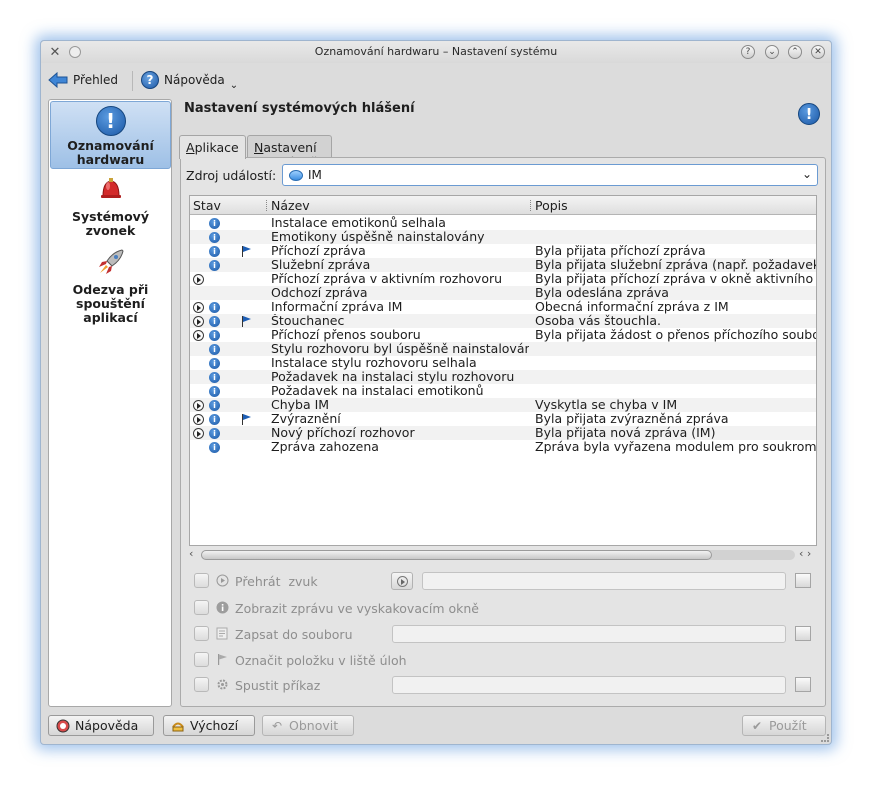 Image resolution: width=872 pixels, height=786 pixels. I want to click on reset-button-label: Obnovit, so click(314, 725).